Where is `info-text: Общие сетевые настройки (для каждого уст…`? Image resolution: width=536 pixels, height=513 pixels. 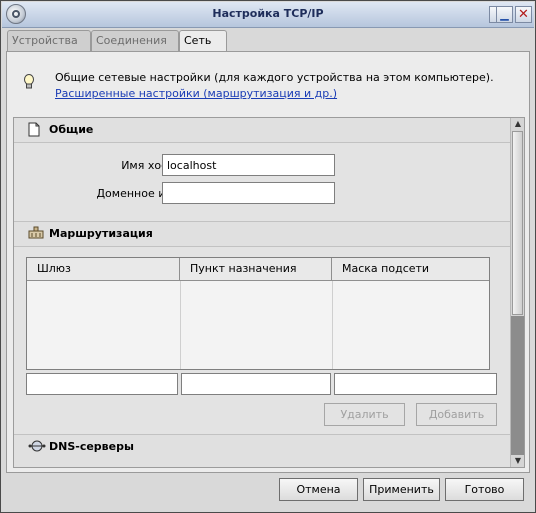
info-text: Общие сетевые настройки (для каждого уст… is located at coordinates (274, 77).